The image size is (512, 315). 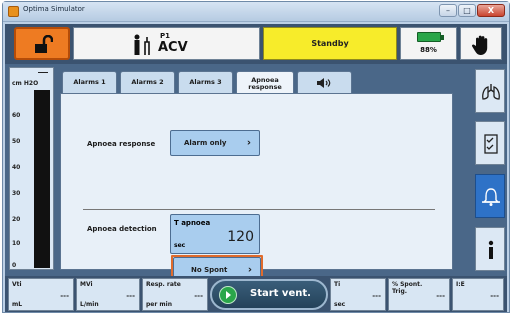 I want to click on pressure-tick: 10, so click(x=16, y=243).